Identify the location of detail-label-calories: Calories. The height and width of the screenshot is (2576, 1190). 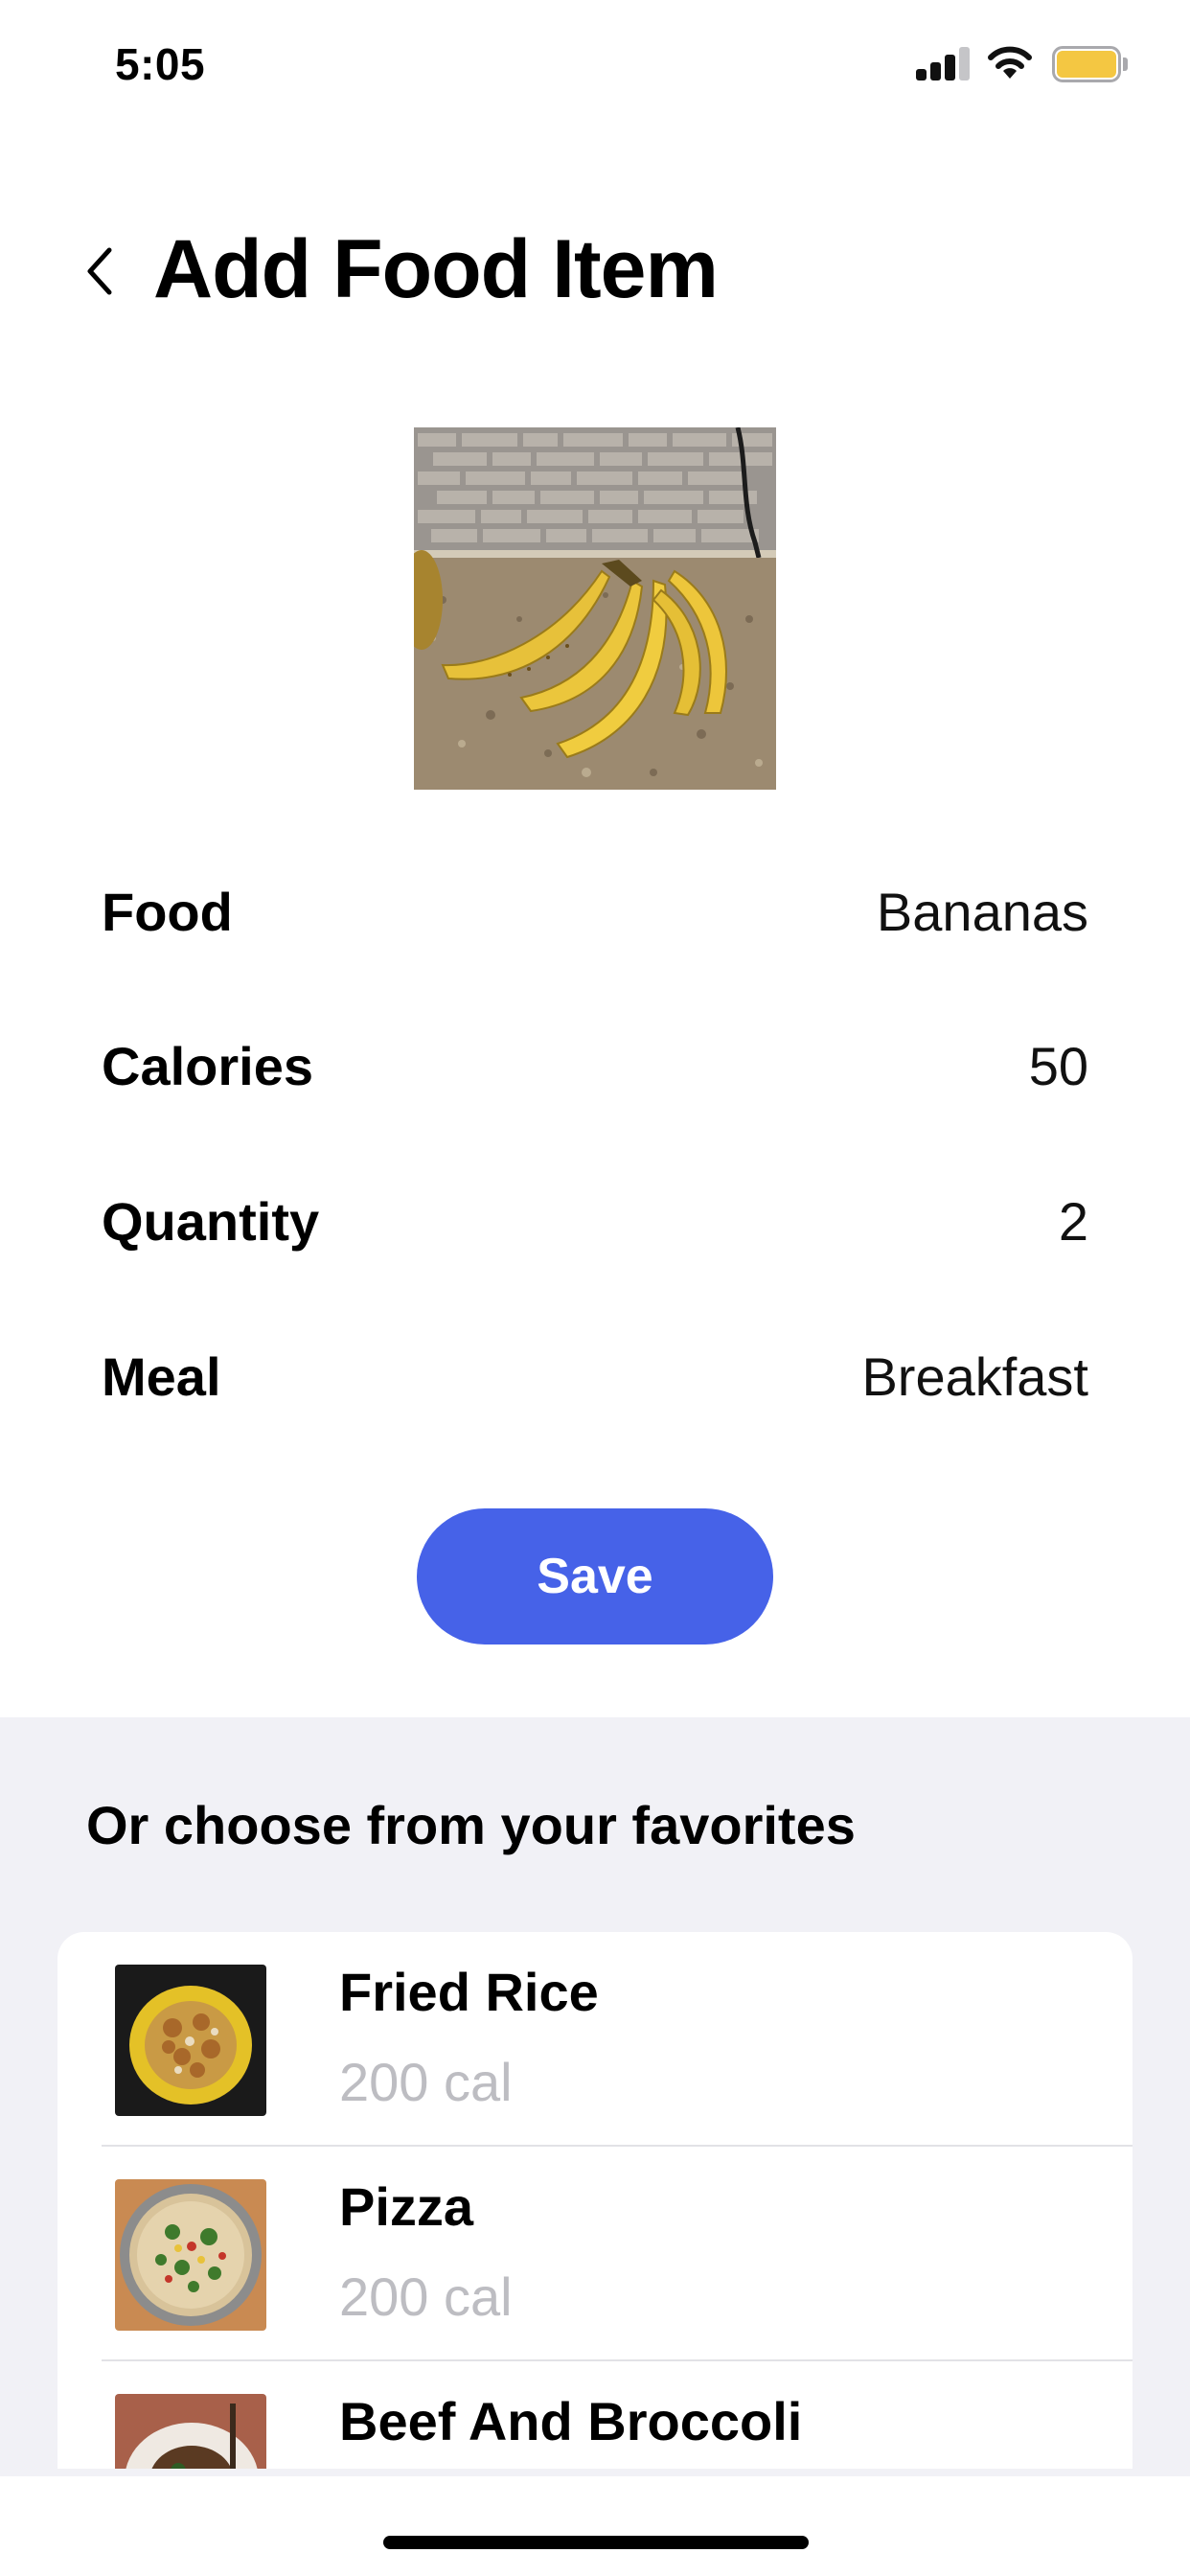
(207, 1065).